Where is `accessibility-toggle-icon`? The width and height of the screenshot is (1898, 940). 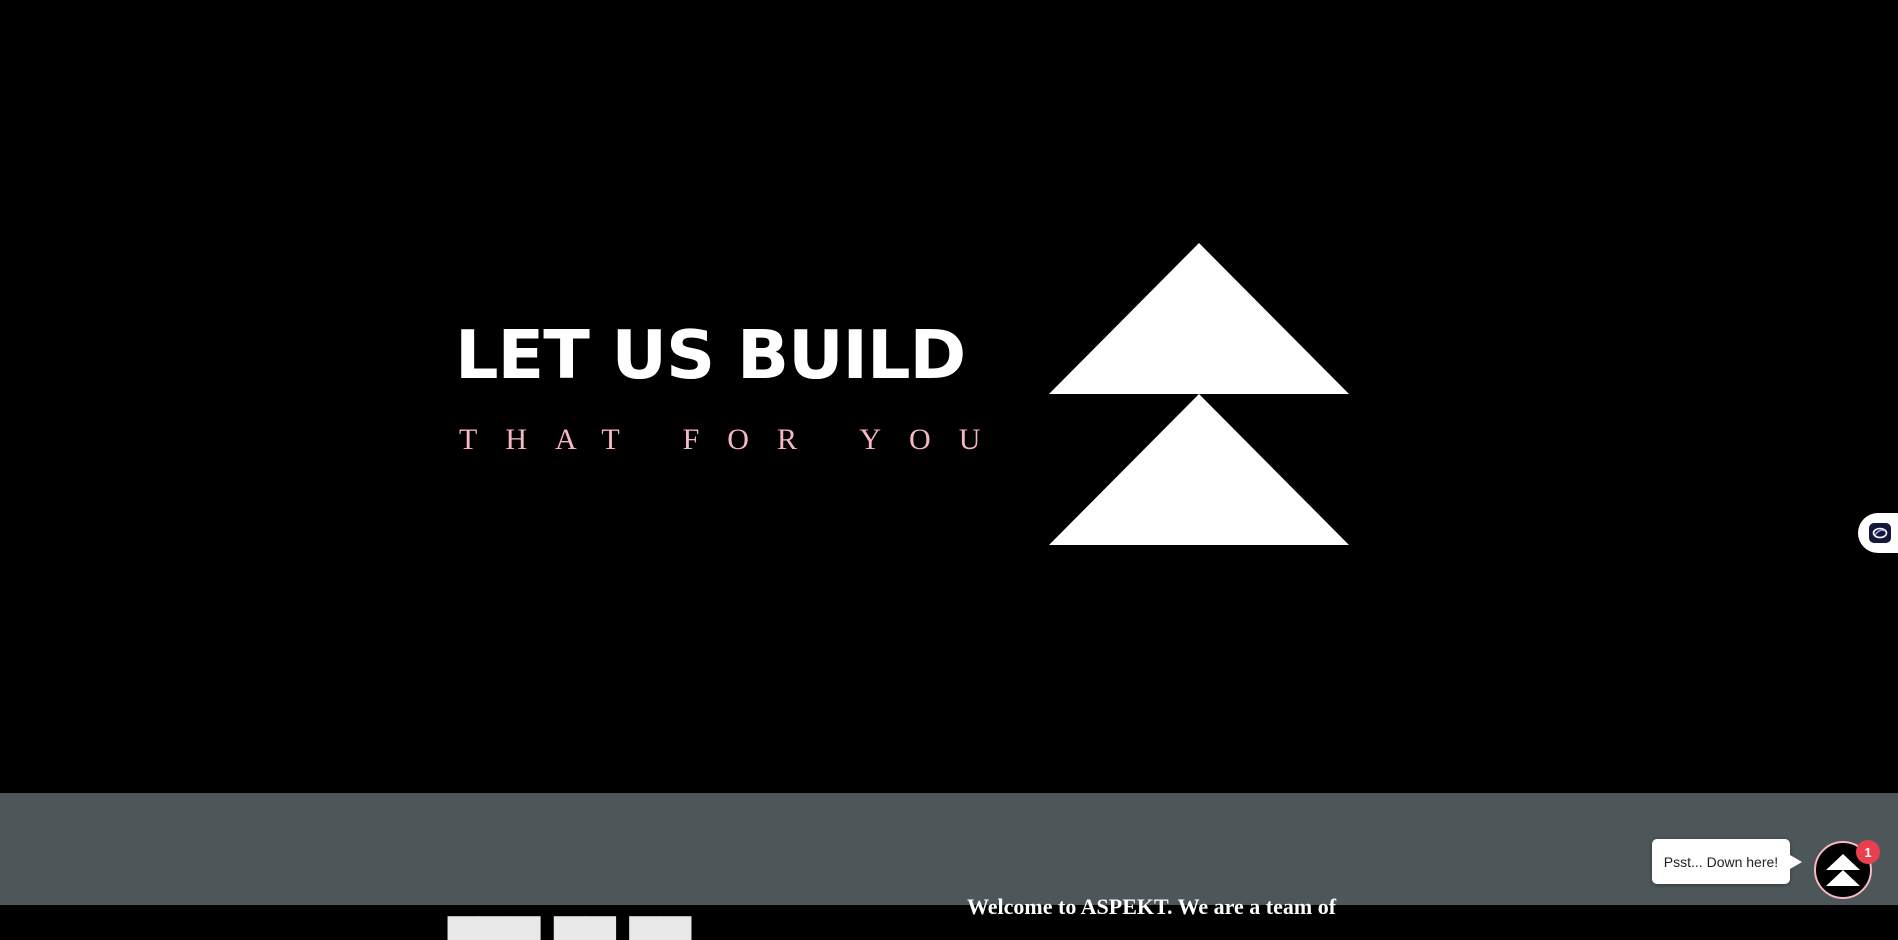
accessibility-toggle-icon is located at coordinates (1880, 533).